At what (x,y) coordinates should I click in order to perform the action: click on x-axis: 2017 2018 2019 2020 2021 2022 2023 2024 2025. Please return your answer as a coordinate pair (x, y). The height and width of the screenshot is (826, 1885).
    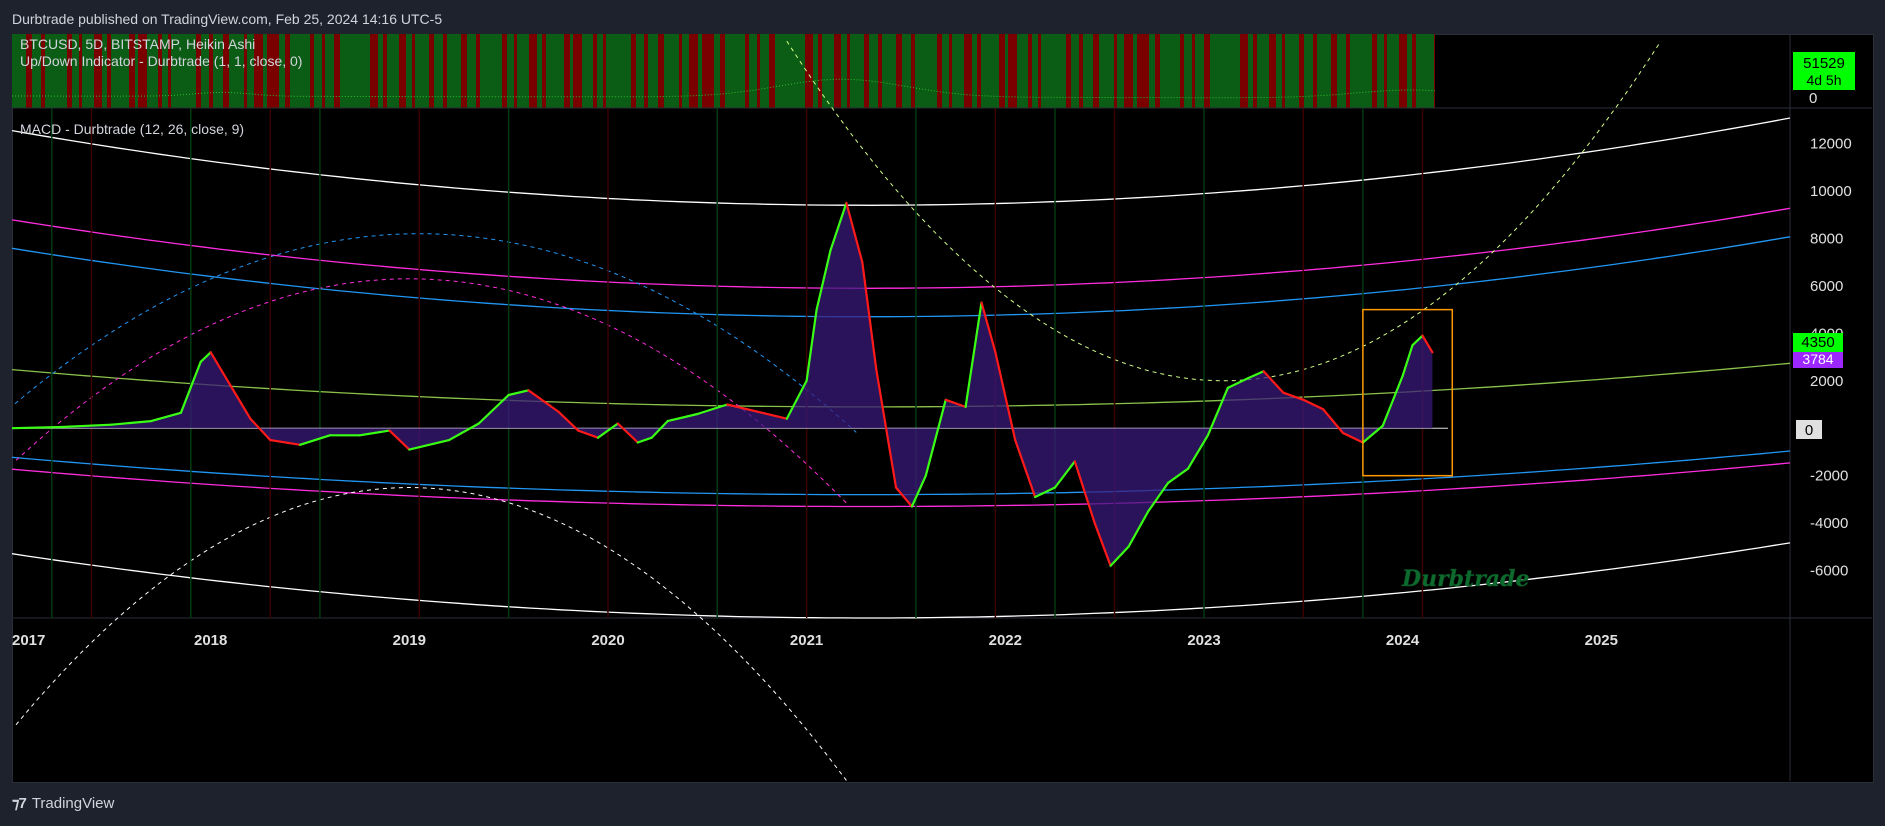
    Looking at the image, I should click on (815, 640).